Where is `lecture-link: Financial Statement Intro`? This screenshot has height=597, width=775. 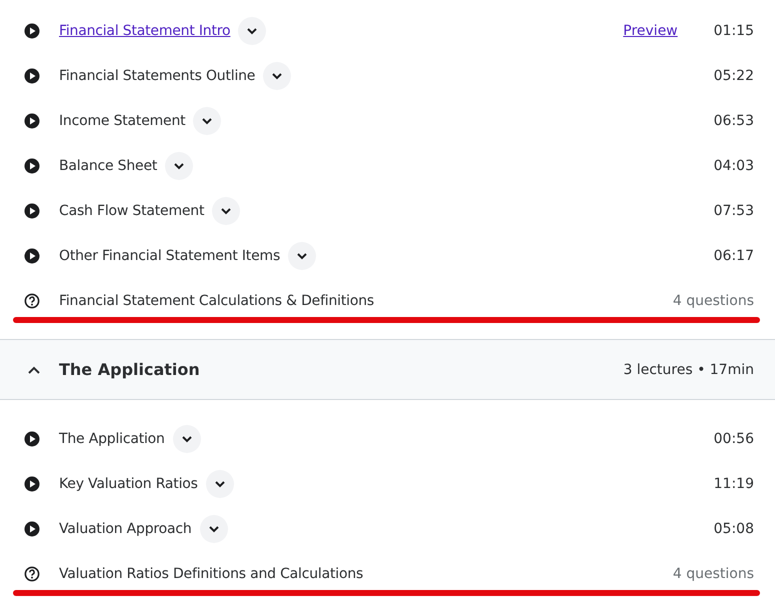
lecture-link: Financial Statement Intro is located at coordinates (144, 30).